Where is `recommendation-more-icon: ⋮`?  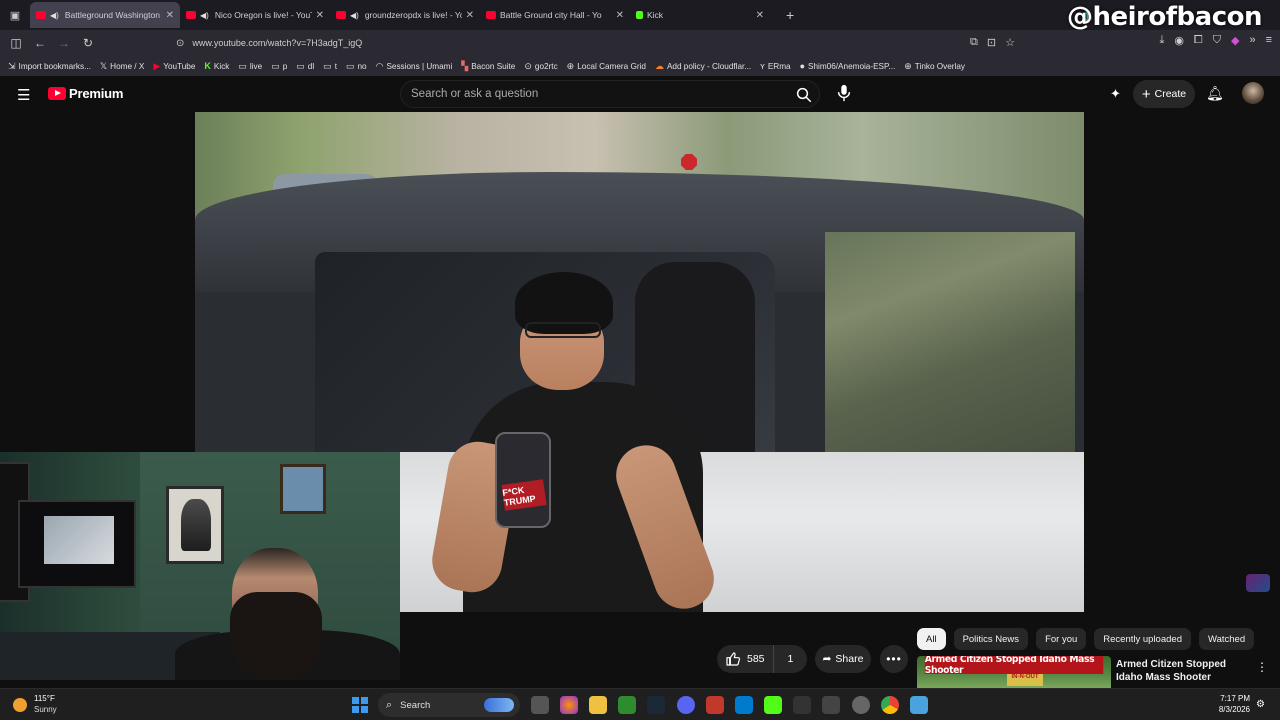
recommendation-more-icon: ⋮ is located at coordinates (1262, 667).